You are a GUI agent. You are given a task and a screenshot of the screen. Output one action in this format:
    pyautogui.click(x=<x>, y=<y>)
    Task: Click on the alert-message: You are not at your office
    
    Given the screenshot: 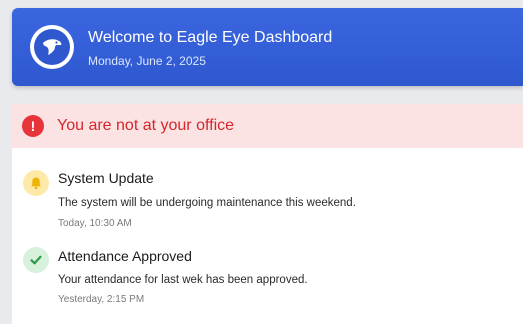 What is the action you would take?
    pyautogui.click(x=146, y=125)
    